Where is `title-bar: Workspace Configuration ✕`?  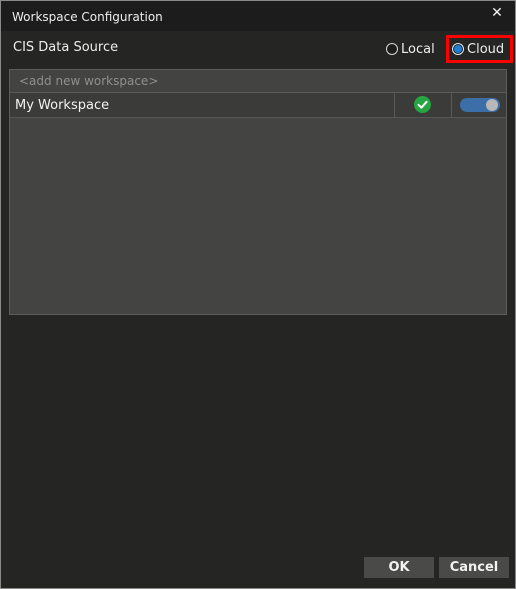 title-bar: Workspace Configuration ✕ is located at coordinates (258, 16).